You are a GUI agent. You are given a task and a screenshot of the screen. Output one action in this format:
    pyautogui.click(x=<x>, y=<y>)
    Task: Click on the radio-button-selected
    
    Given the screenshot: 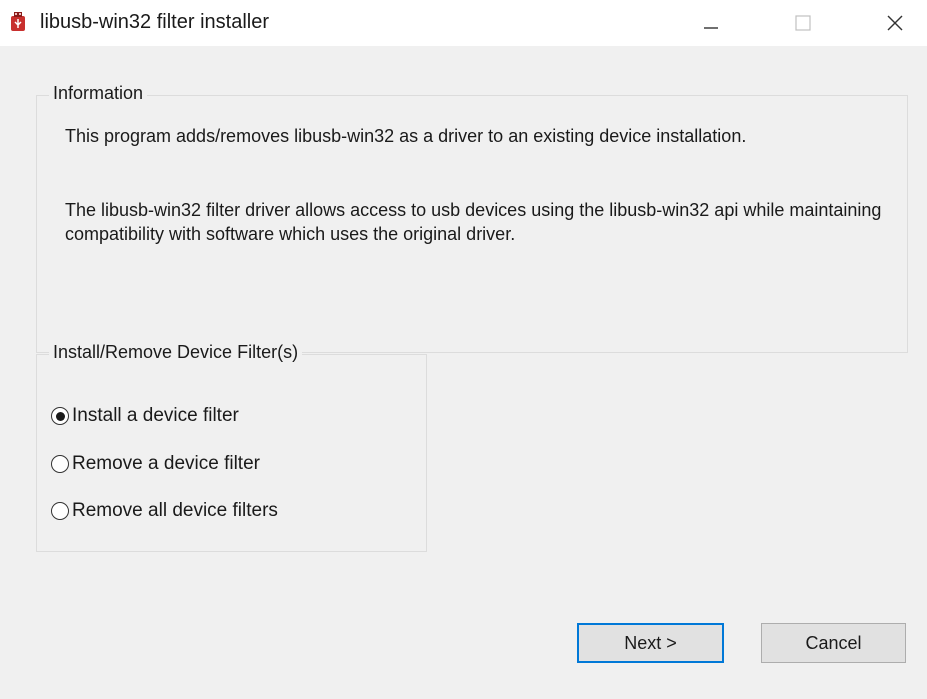 What is the action you would take?
    pyautogui.click(x=60, y=416)
    